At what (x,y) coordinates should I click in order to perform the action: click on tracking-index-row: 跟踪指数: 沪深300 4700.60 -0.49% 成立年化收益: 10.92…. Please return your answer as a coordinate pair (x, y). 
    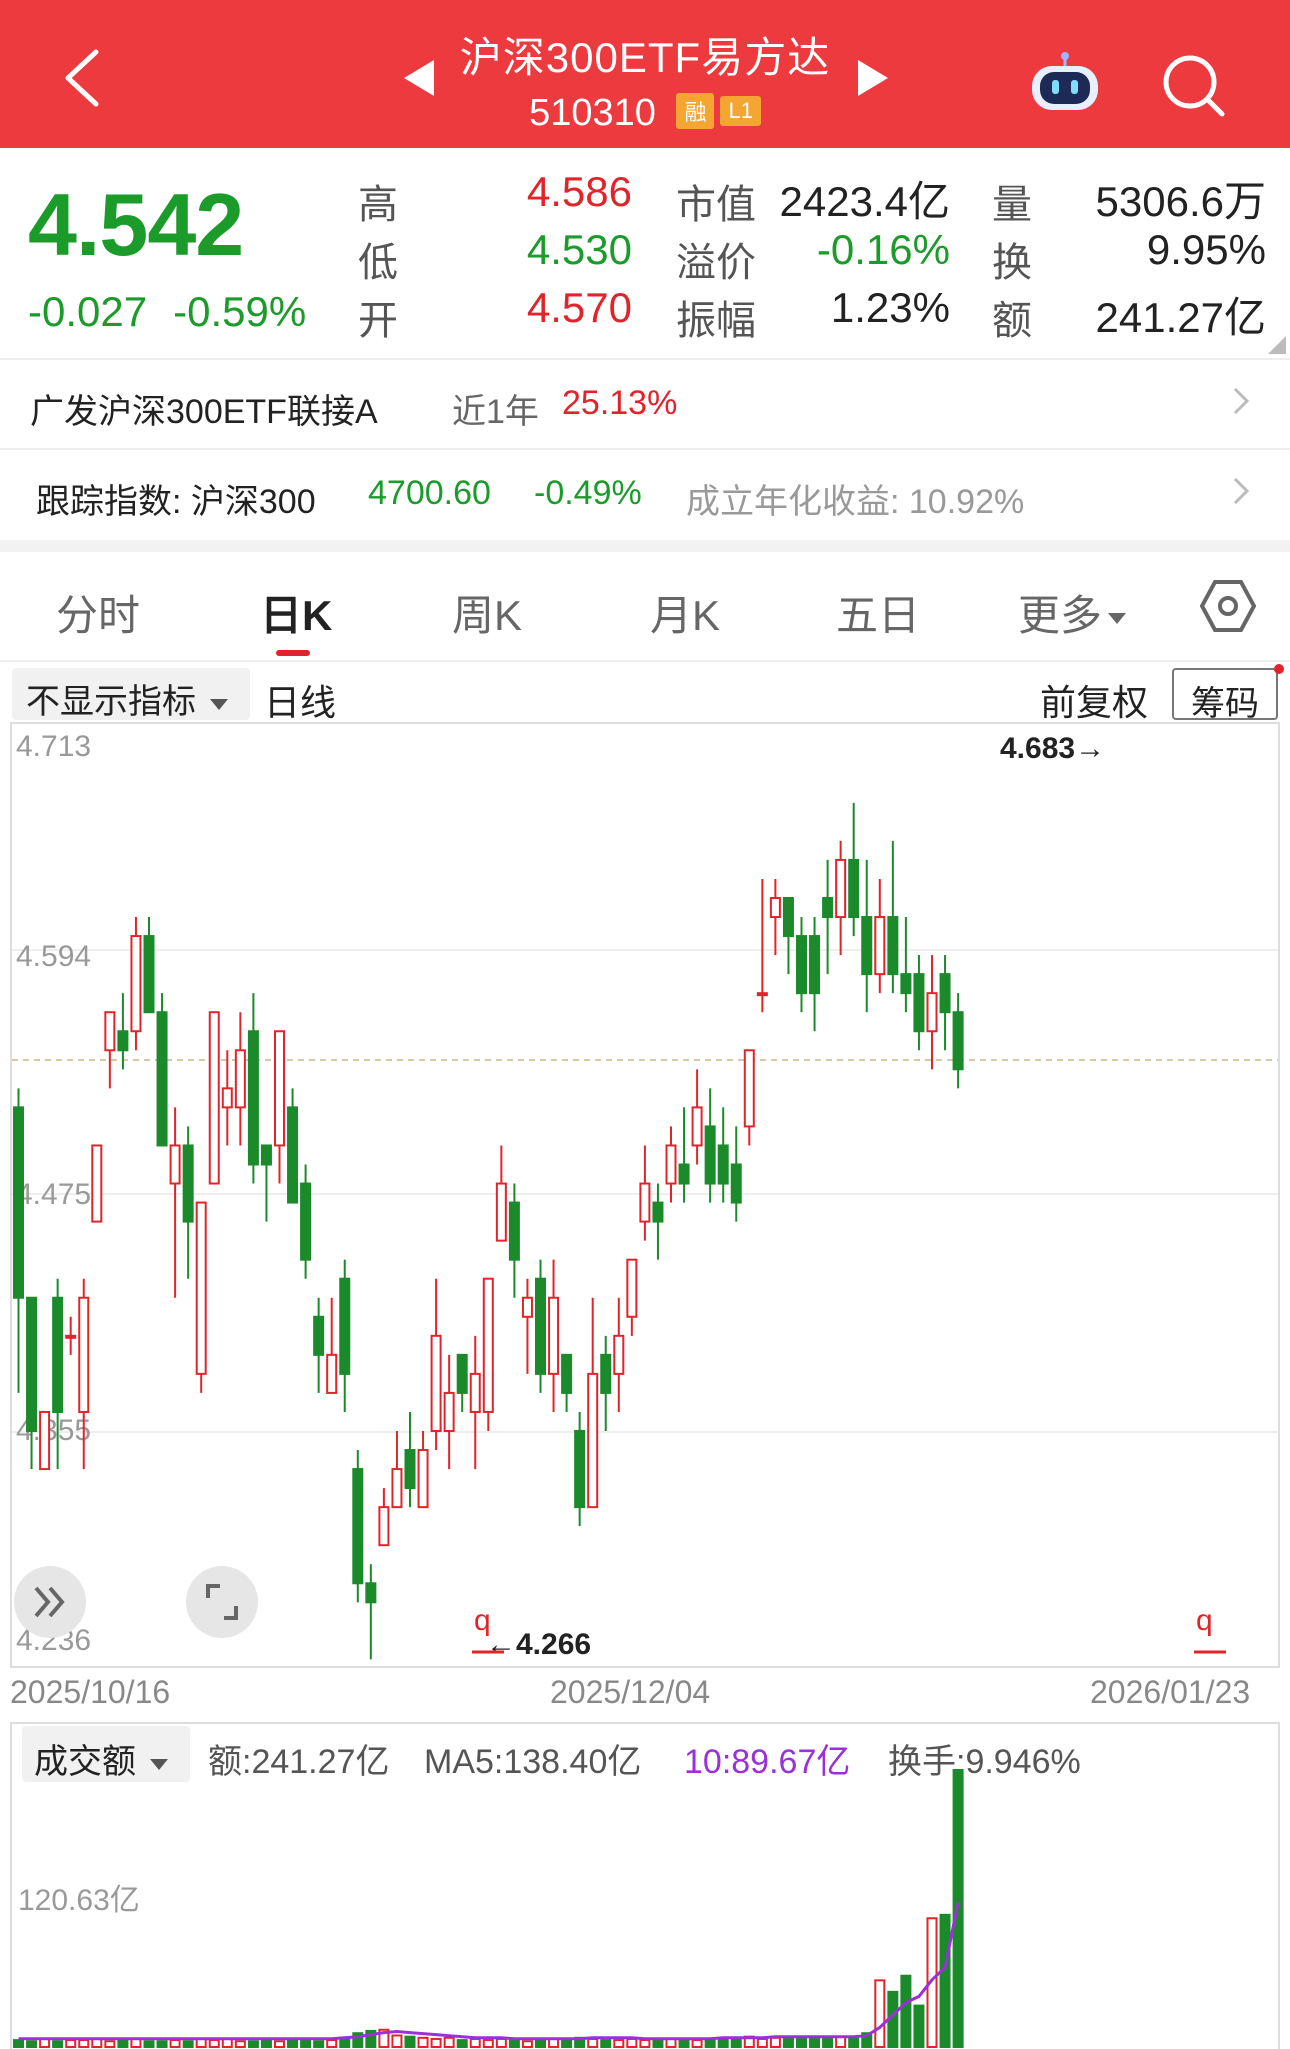
    Looking at the image, I should click on (645, 496).